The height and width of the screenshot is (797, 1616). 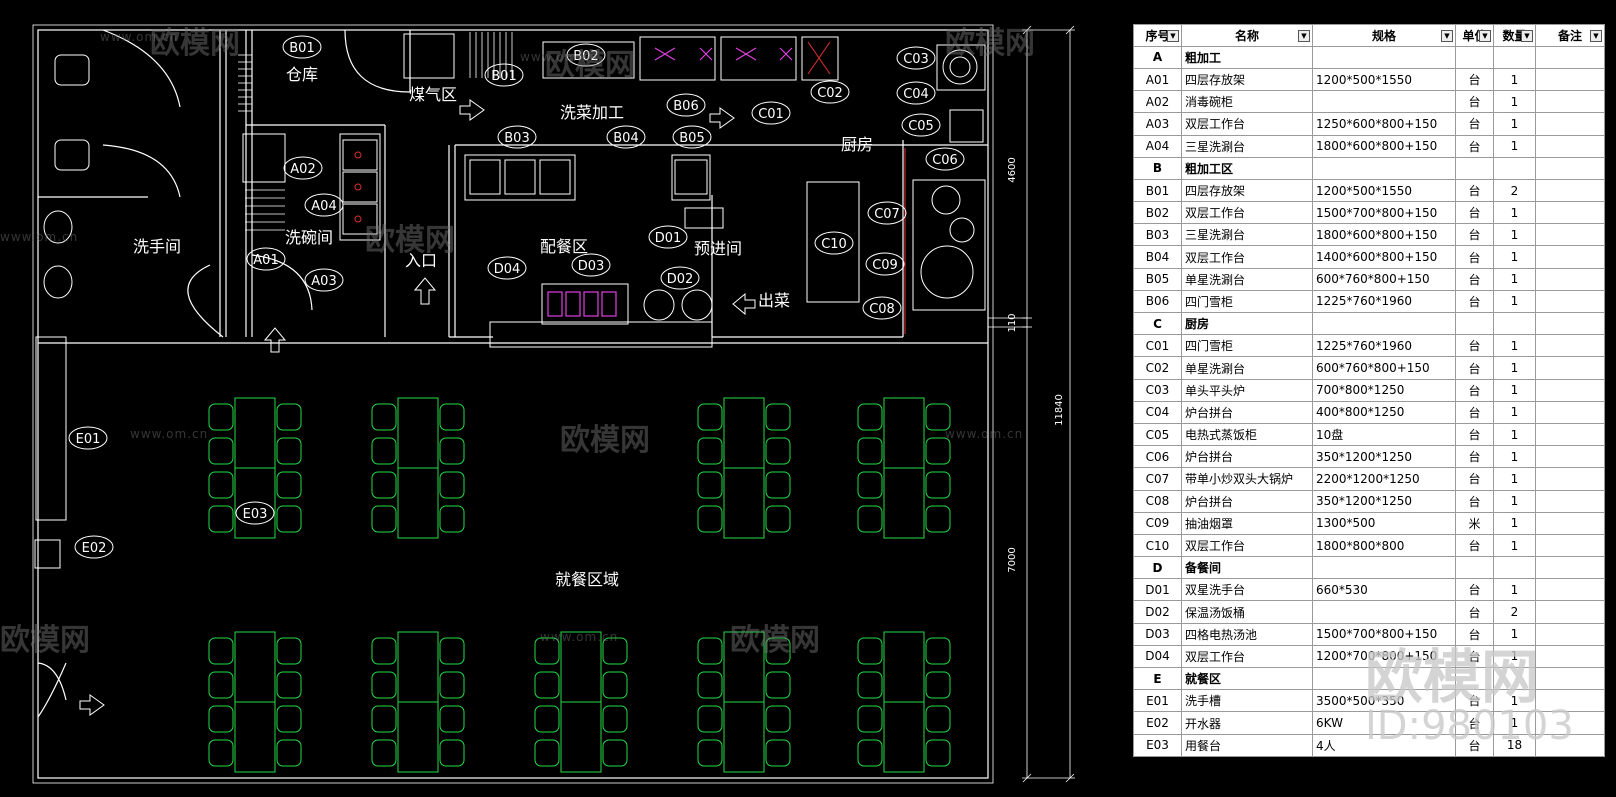 I want to click on col-header-name: 名称 ▼, so click(x=1247, y=35).